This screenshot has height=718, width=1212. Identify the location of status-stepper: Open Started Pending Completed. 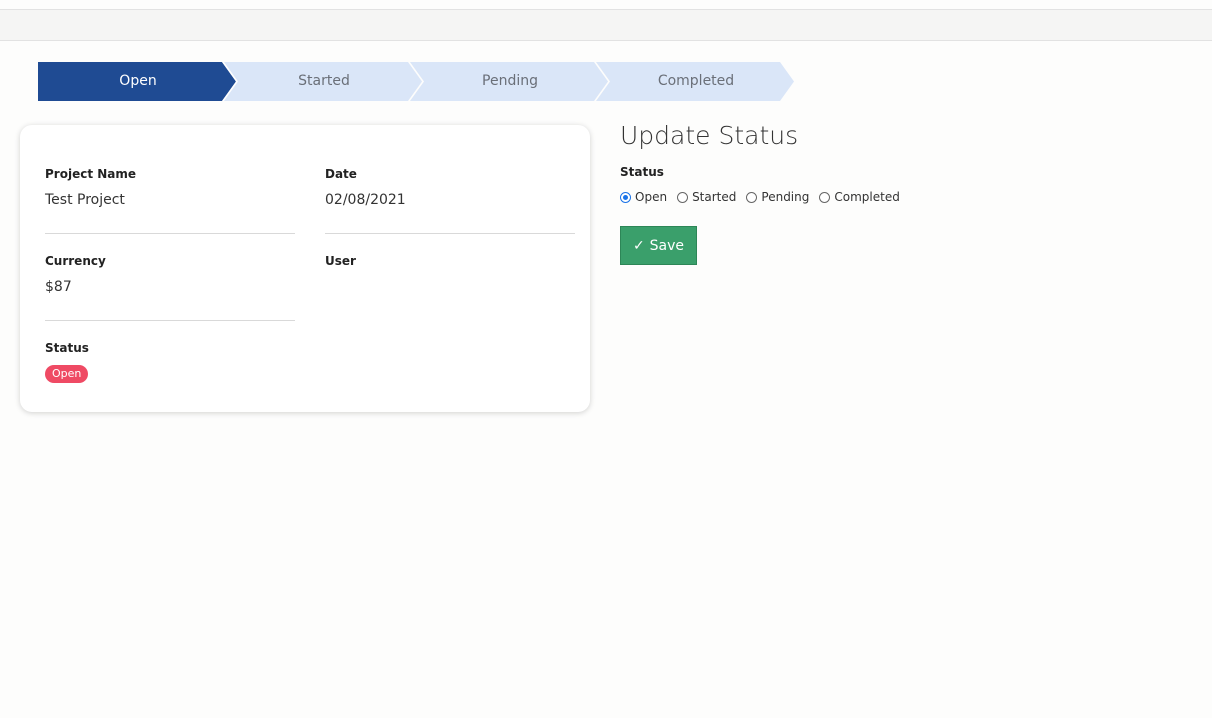
(418, 81).